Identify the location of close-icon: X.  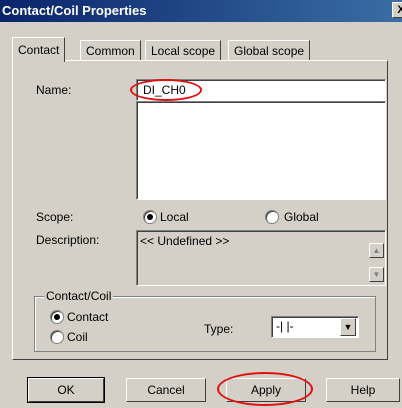
(397, 10).